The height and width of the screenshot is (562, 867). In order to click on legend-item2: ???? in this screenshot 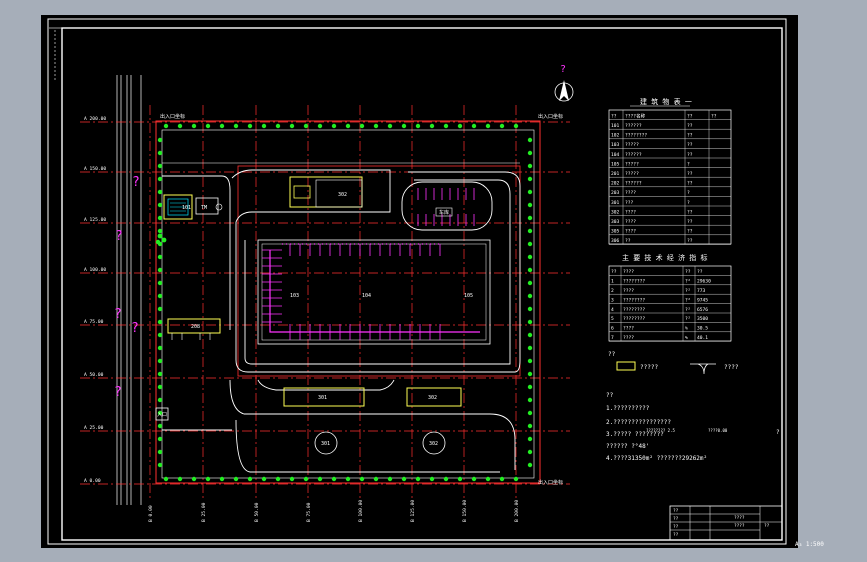, I will do `click(731, 367)`.